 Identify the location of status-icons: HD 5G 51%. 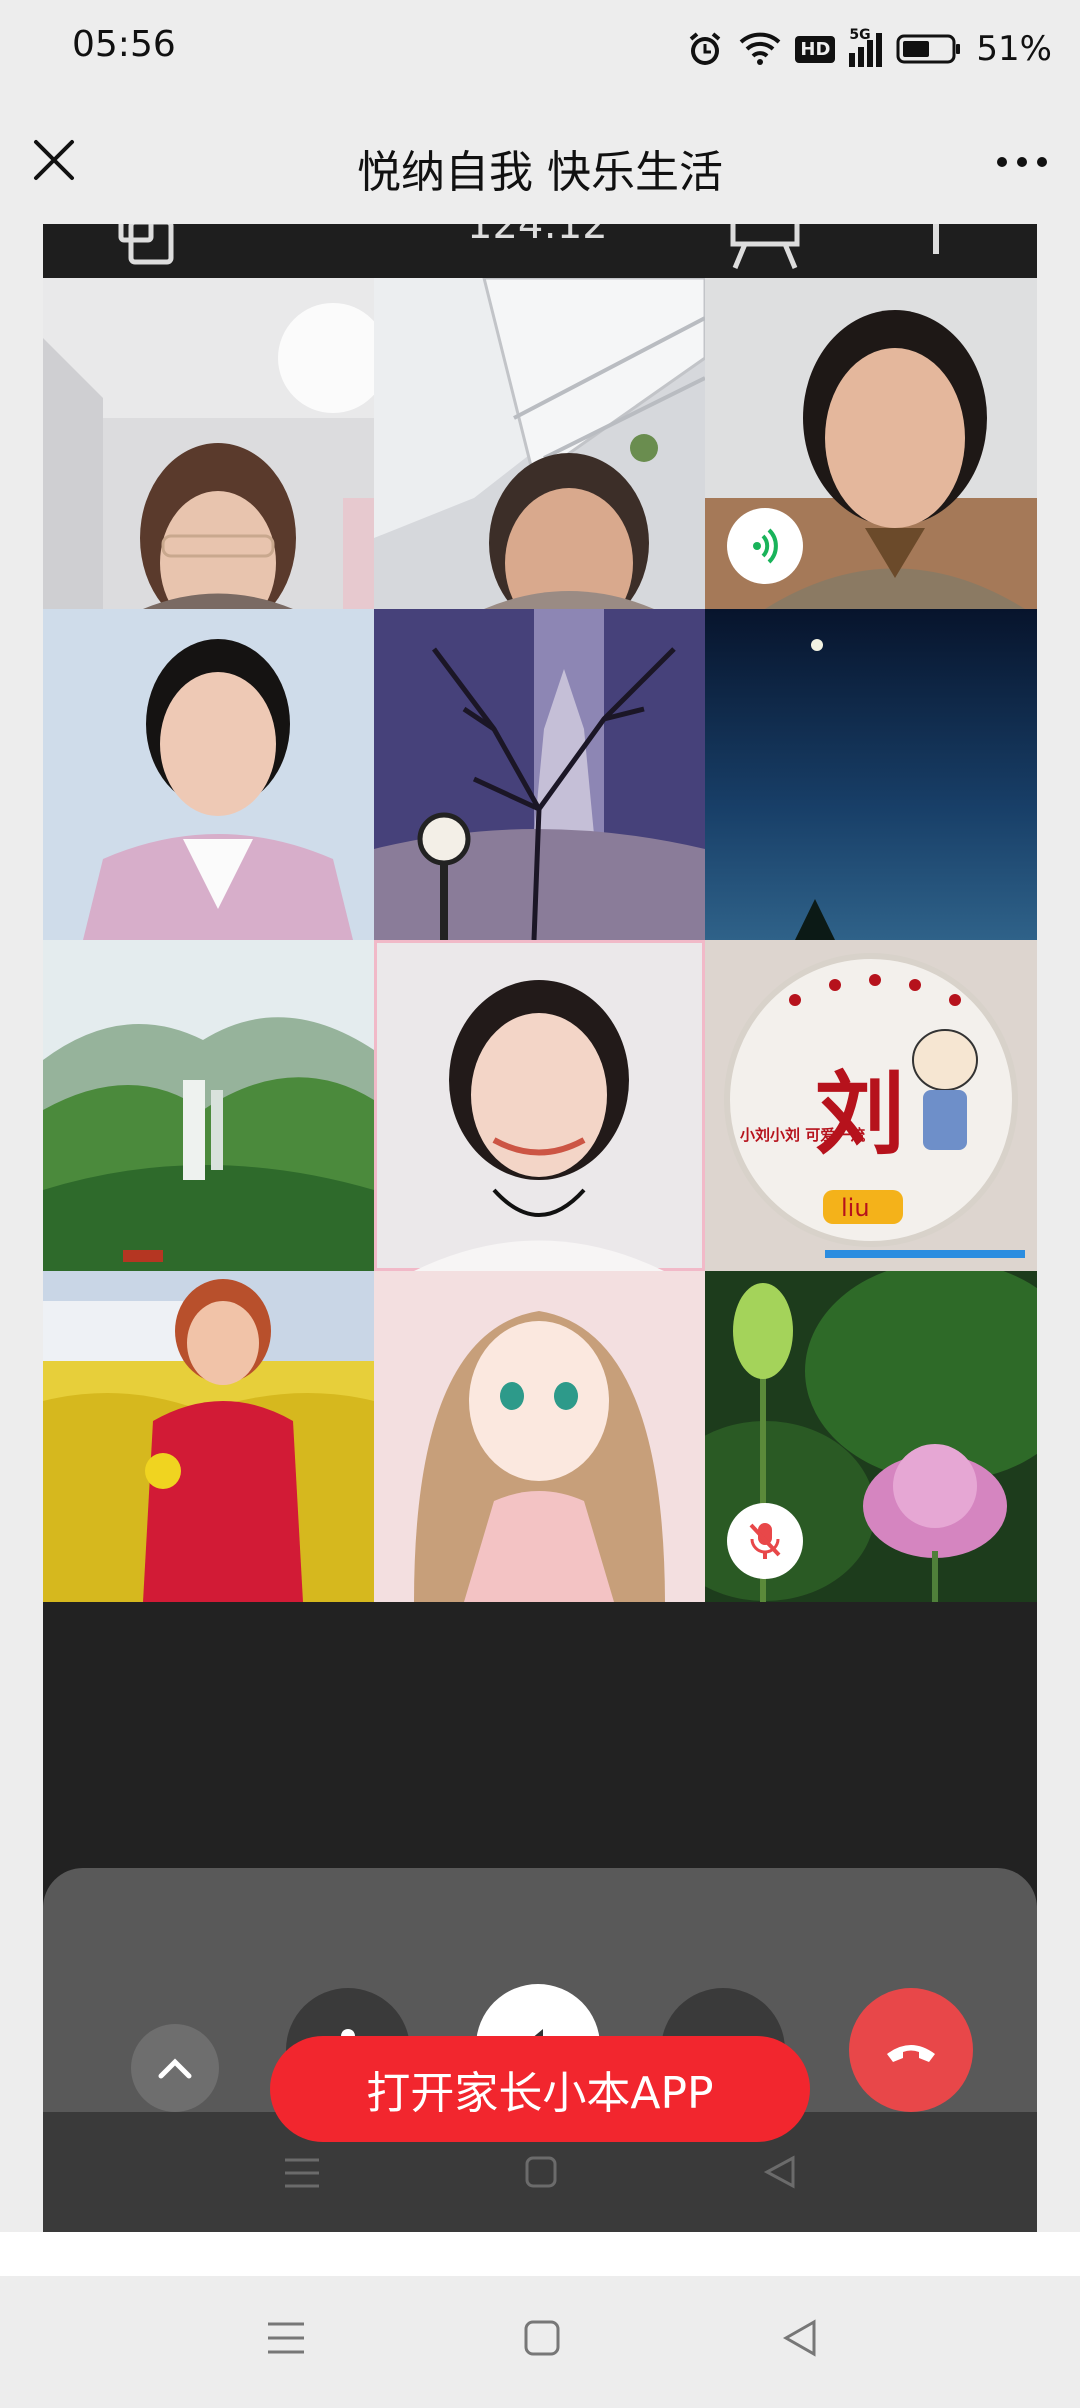
(868, 49).